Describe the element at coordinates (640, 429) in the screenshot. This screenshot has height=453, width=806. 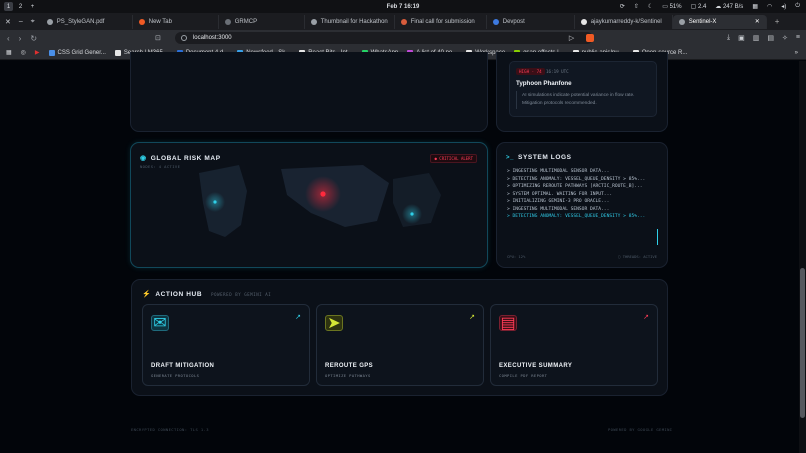
I see `footer-powered: POWERED BY GOOGLE GEMINI` at that location.